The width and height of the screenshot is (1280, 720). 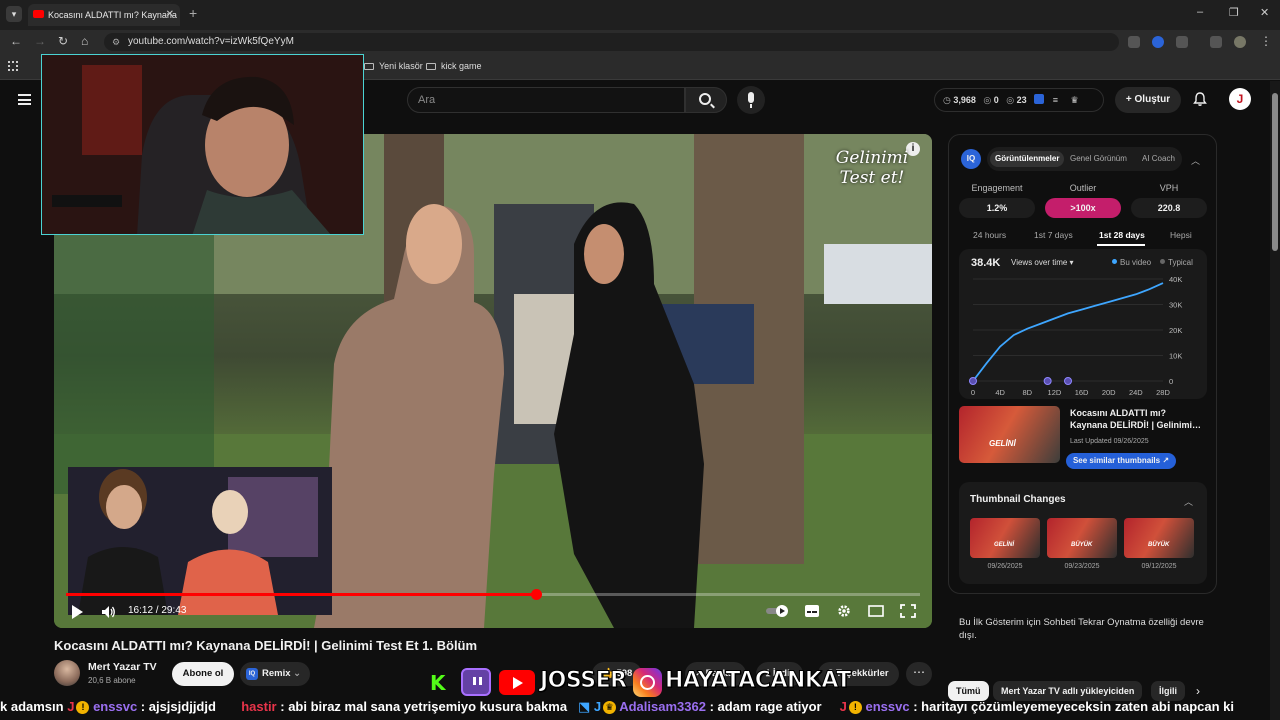 I want to click on new-tab-icon: +, so click(x=193, y=13).